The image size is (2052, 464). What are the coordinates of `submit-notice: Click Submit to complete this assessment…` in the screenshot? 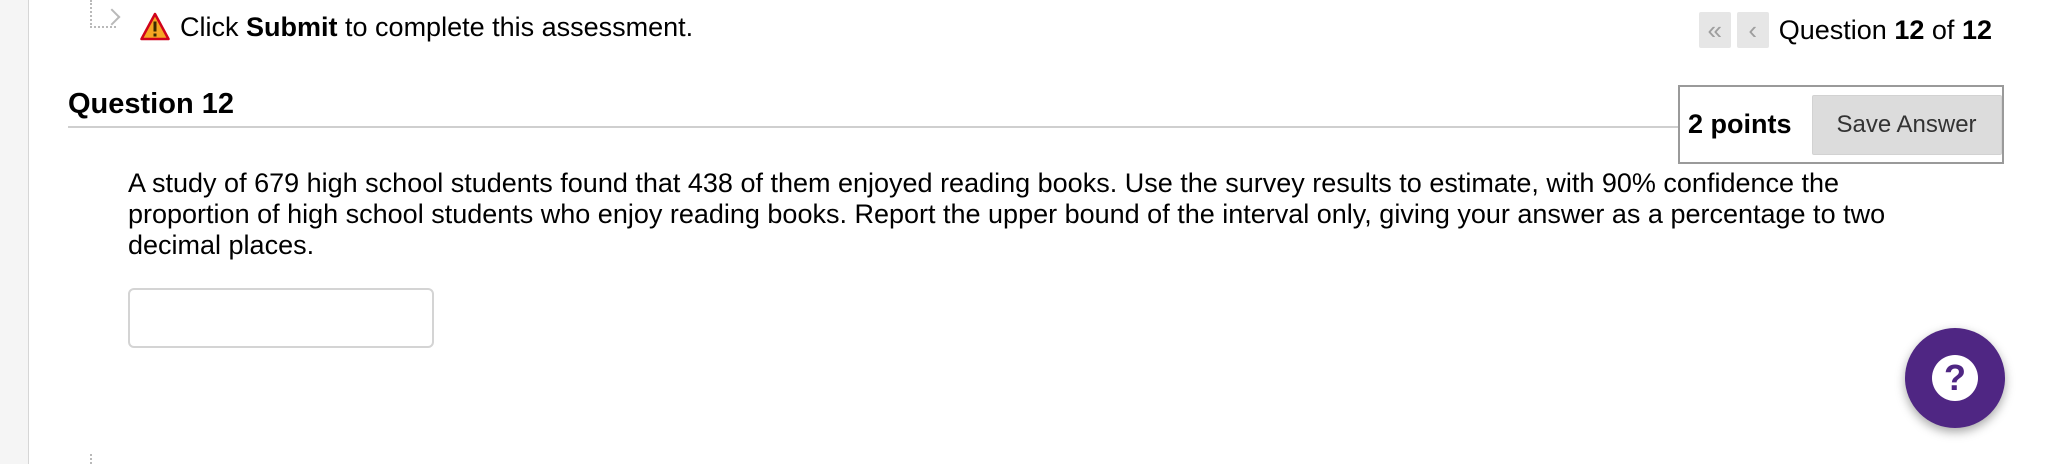 It's located at (416, 27).